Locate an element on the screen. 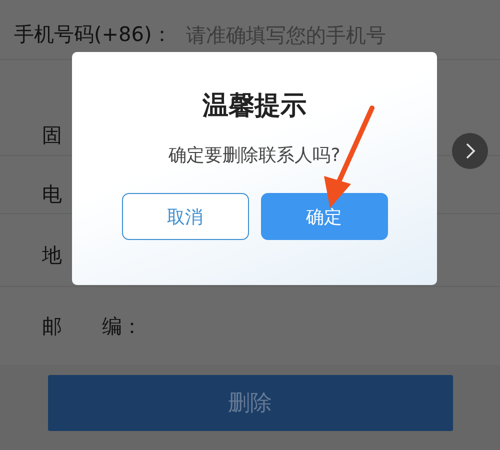  field-label: 邮 编： is located at coordinates (92, 326).